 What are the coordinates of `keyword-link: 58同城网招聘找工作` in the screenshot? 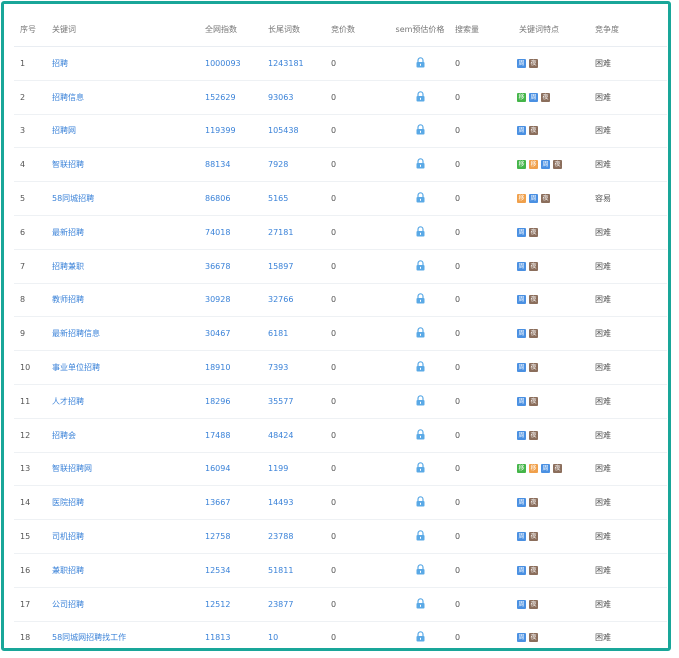 It's located at (128, 634).